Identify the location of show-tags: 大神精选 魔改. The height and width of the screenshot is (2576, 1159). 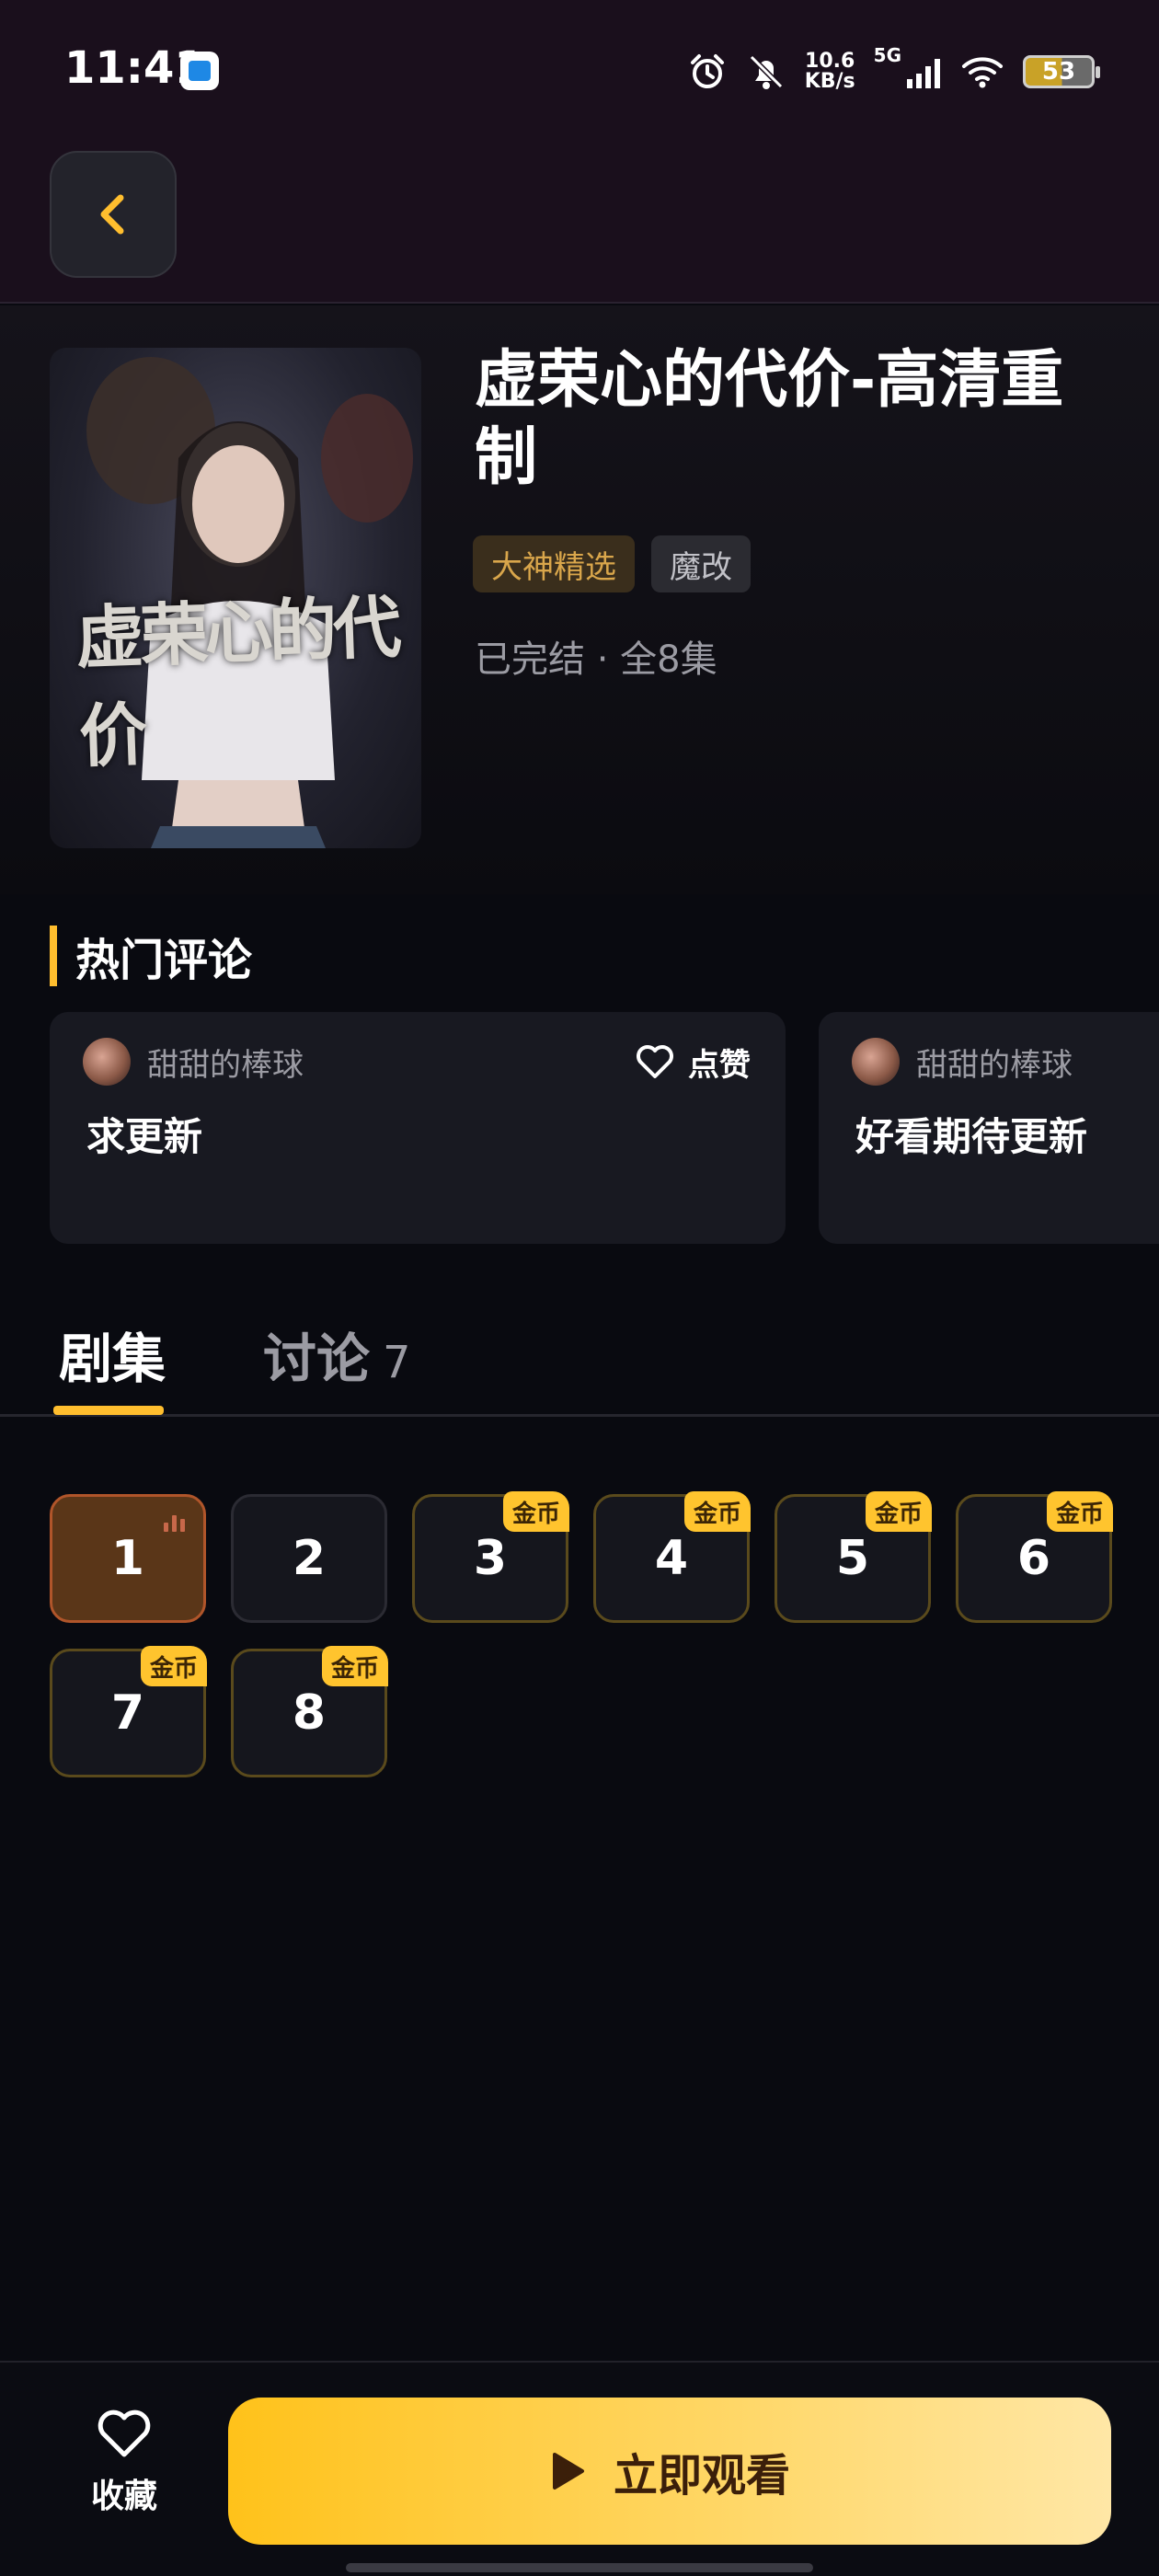
(612, 563).